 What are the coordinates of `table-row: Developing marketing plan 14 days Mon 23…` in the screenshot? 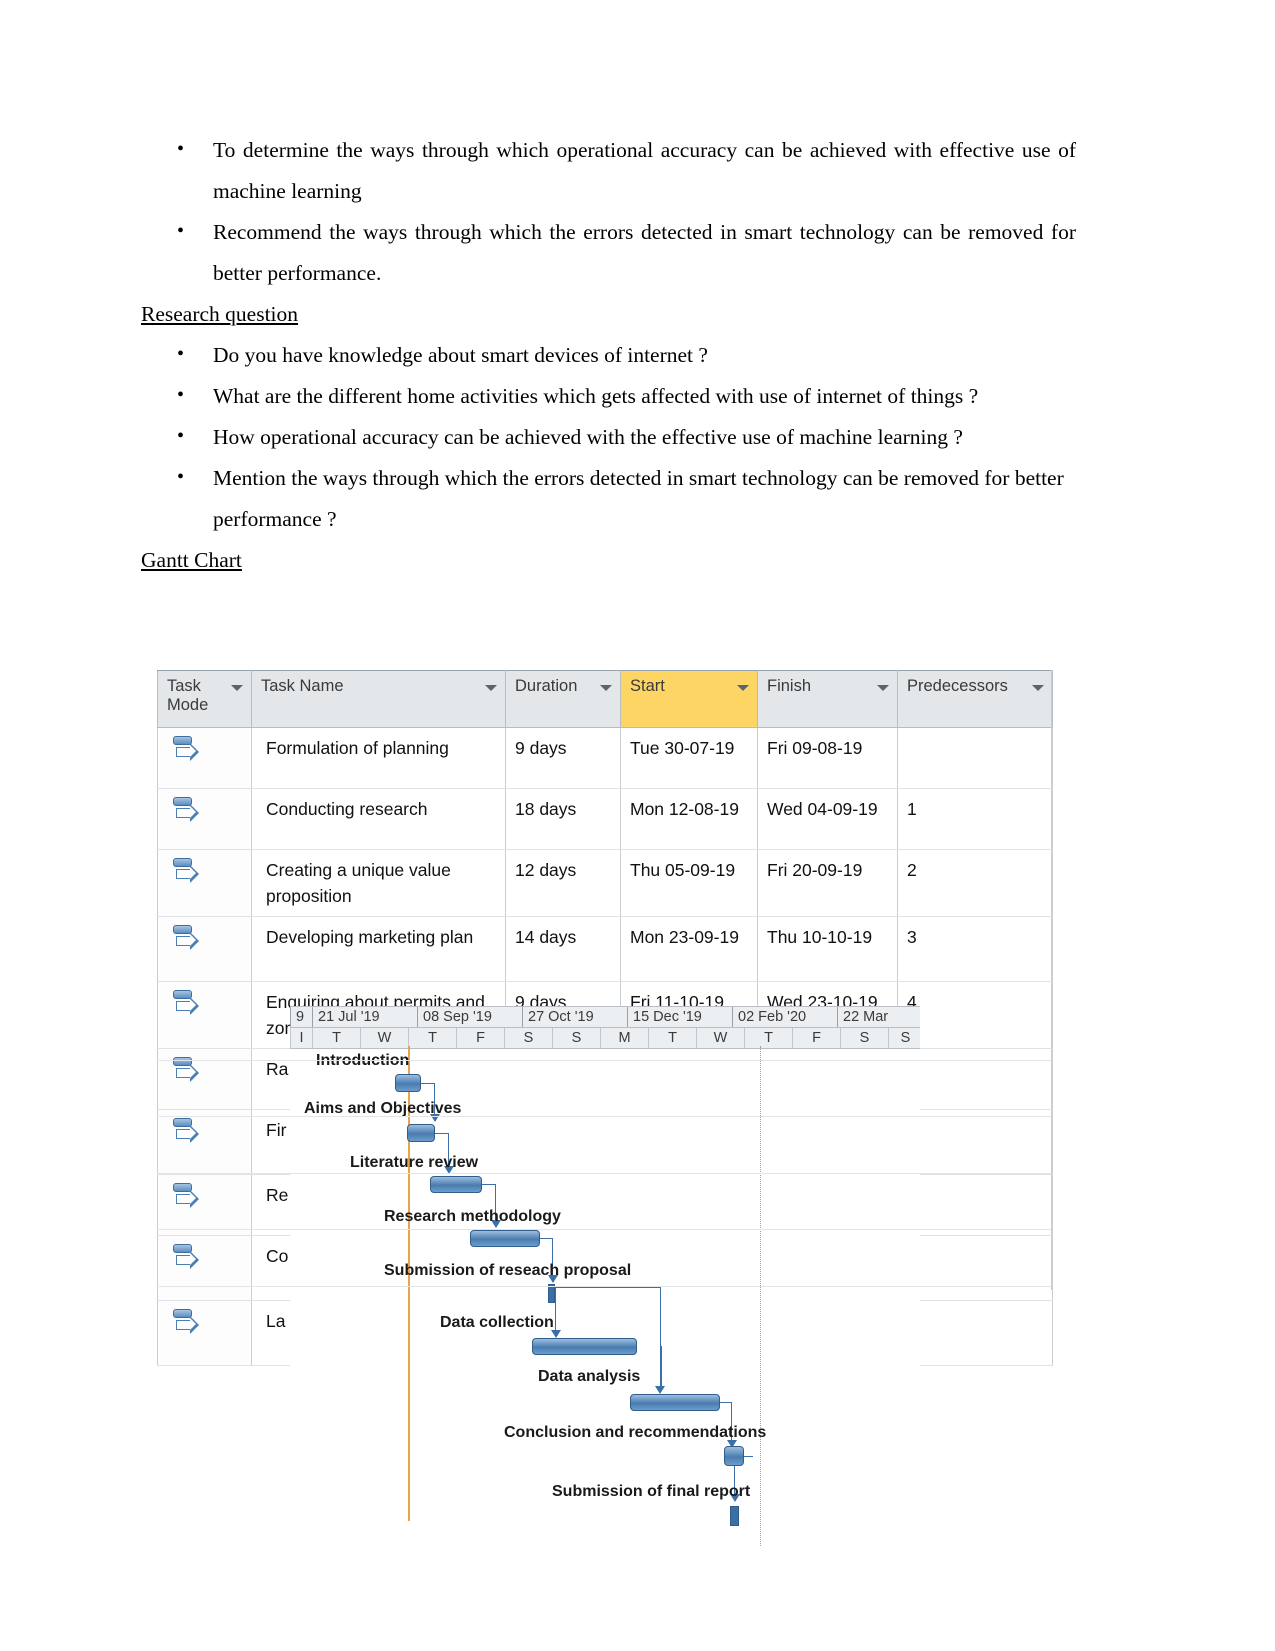 It's located at (605, 949).